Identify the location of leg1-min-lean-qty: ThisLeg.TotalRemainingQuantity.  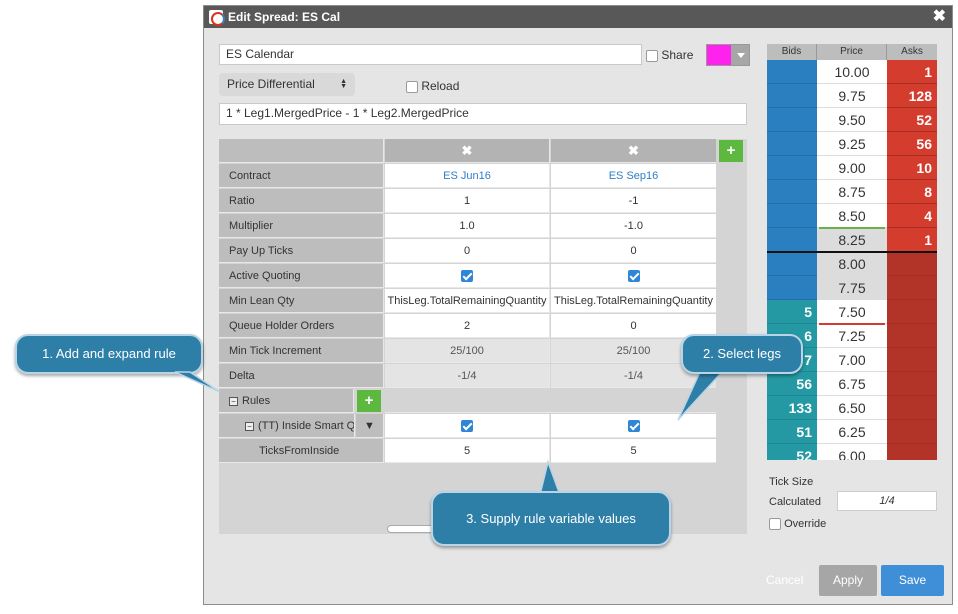
(467, 301).